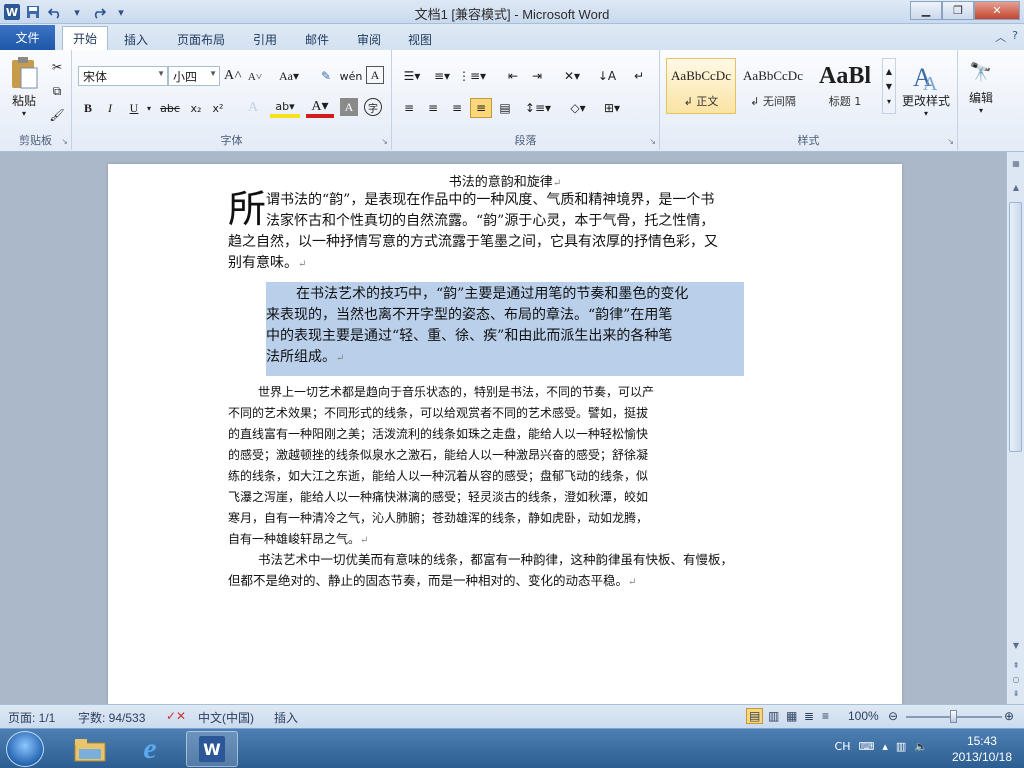 The image size is (1024, 768). What do you see at coordinates (90, 749) in the screenshot?
I see `explorer-icon` at bounding box center [90, 749].